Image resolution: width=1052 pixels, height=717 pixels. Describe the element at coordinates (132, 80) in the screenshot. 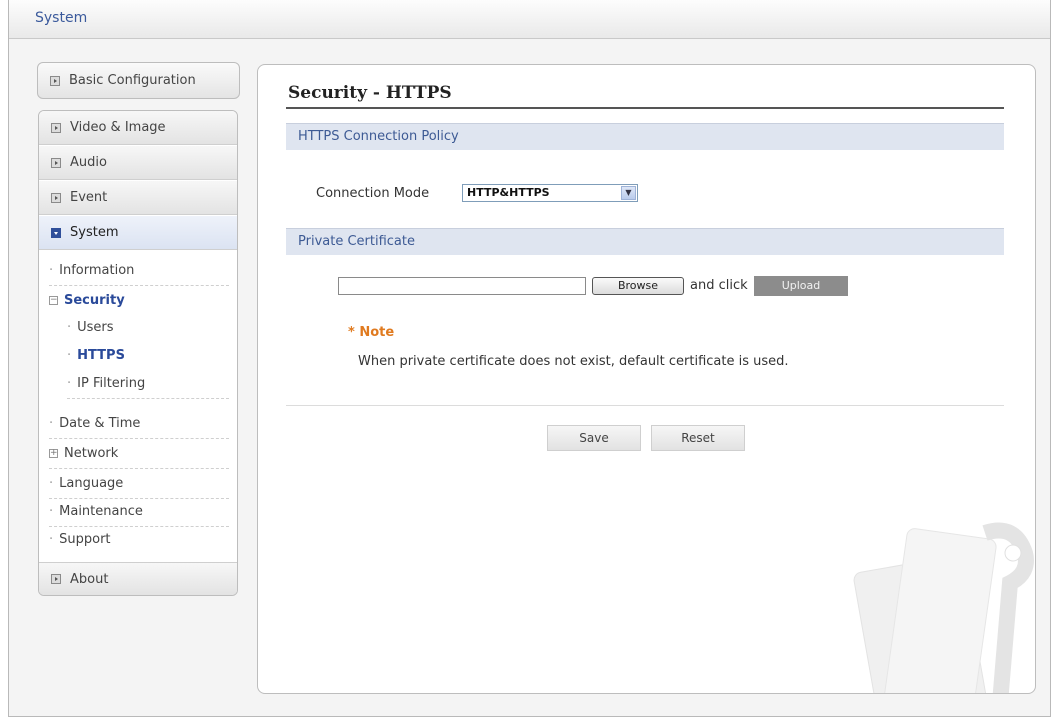

I see `basic-configuration-label: Basic Configuration` at that location.